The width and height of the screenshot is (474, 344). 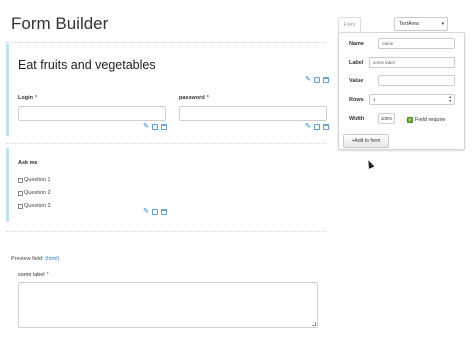 What do you see at coordinates (356, 100) in the screenshot?
I see `rows-prop-label: Rows` at bounding box center [356, 100].